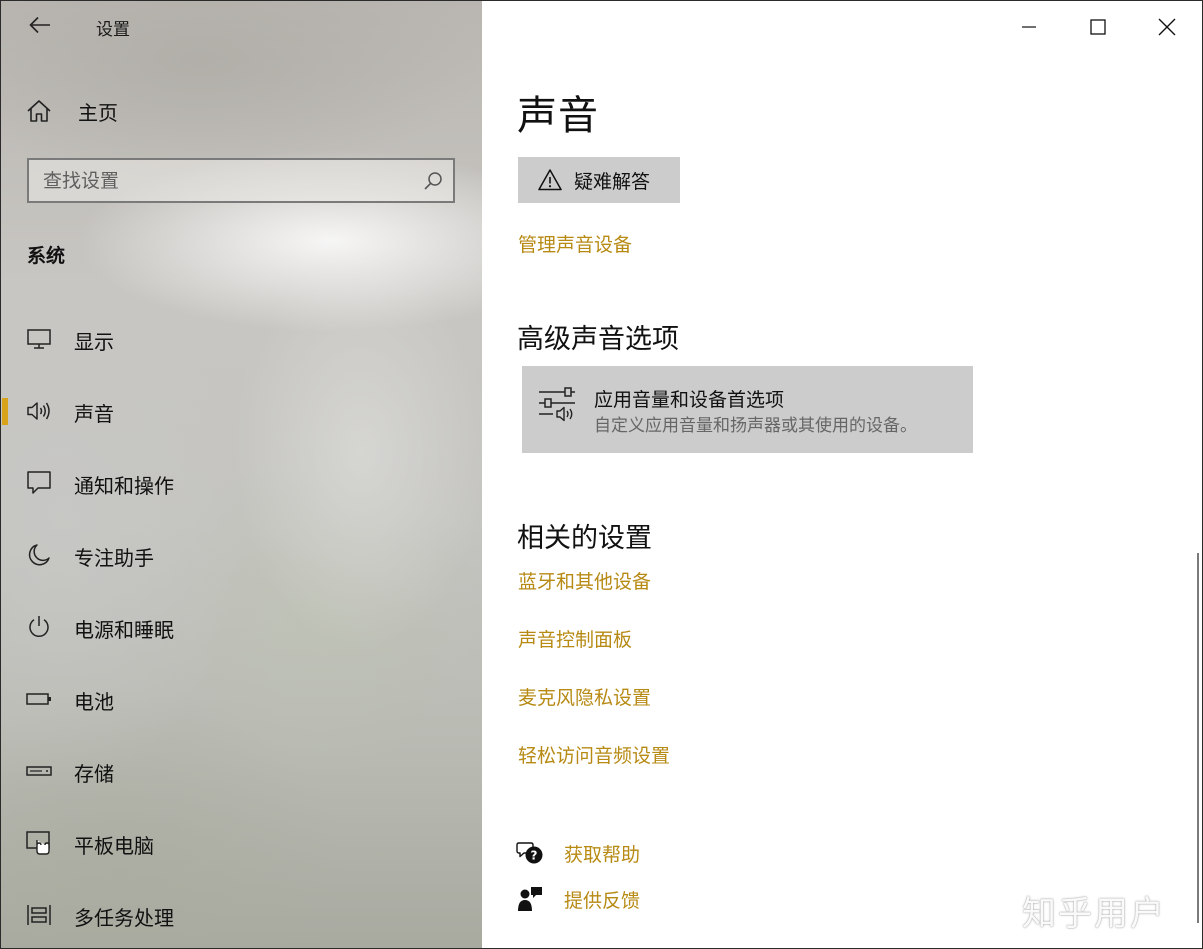 The image size is (1203, 949). What do you see at coordinates (98, 112) in the screenshot?
I see `sidebar-item-home-label: 主页` at bounding box center [98, 112].